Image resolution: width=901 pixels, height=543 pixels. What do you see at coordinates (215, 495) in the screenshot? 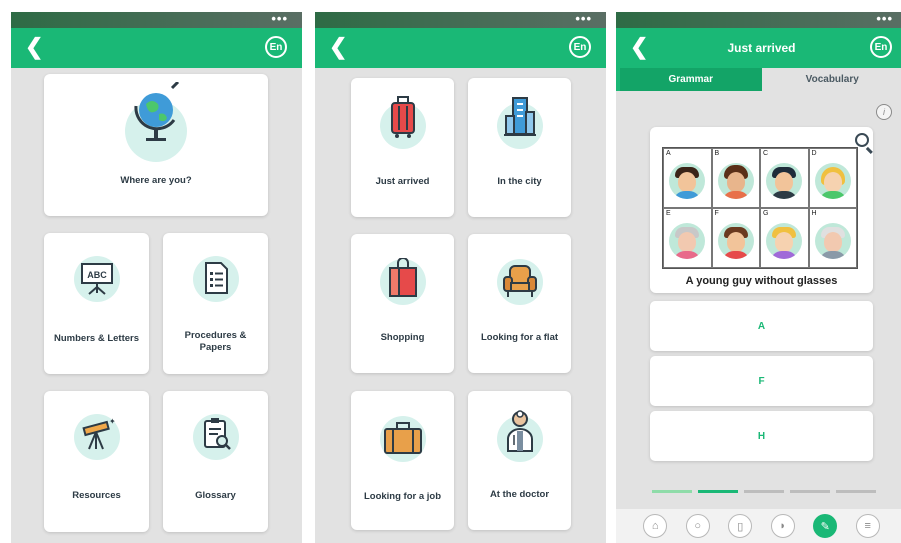
I see `card-label: Glossary` at bounding box center [215, 495].